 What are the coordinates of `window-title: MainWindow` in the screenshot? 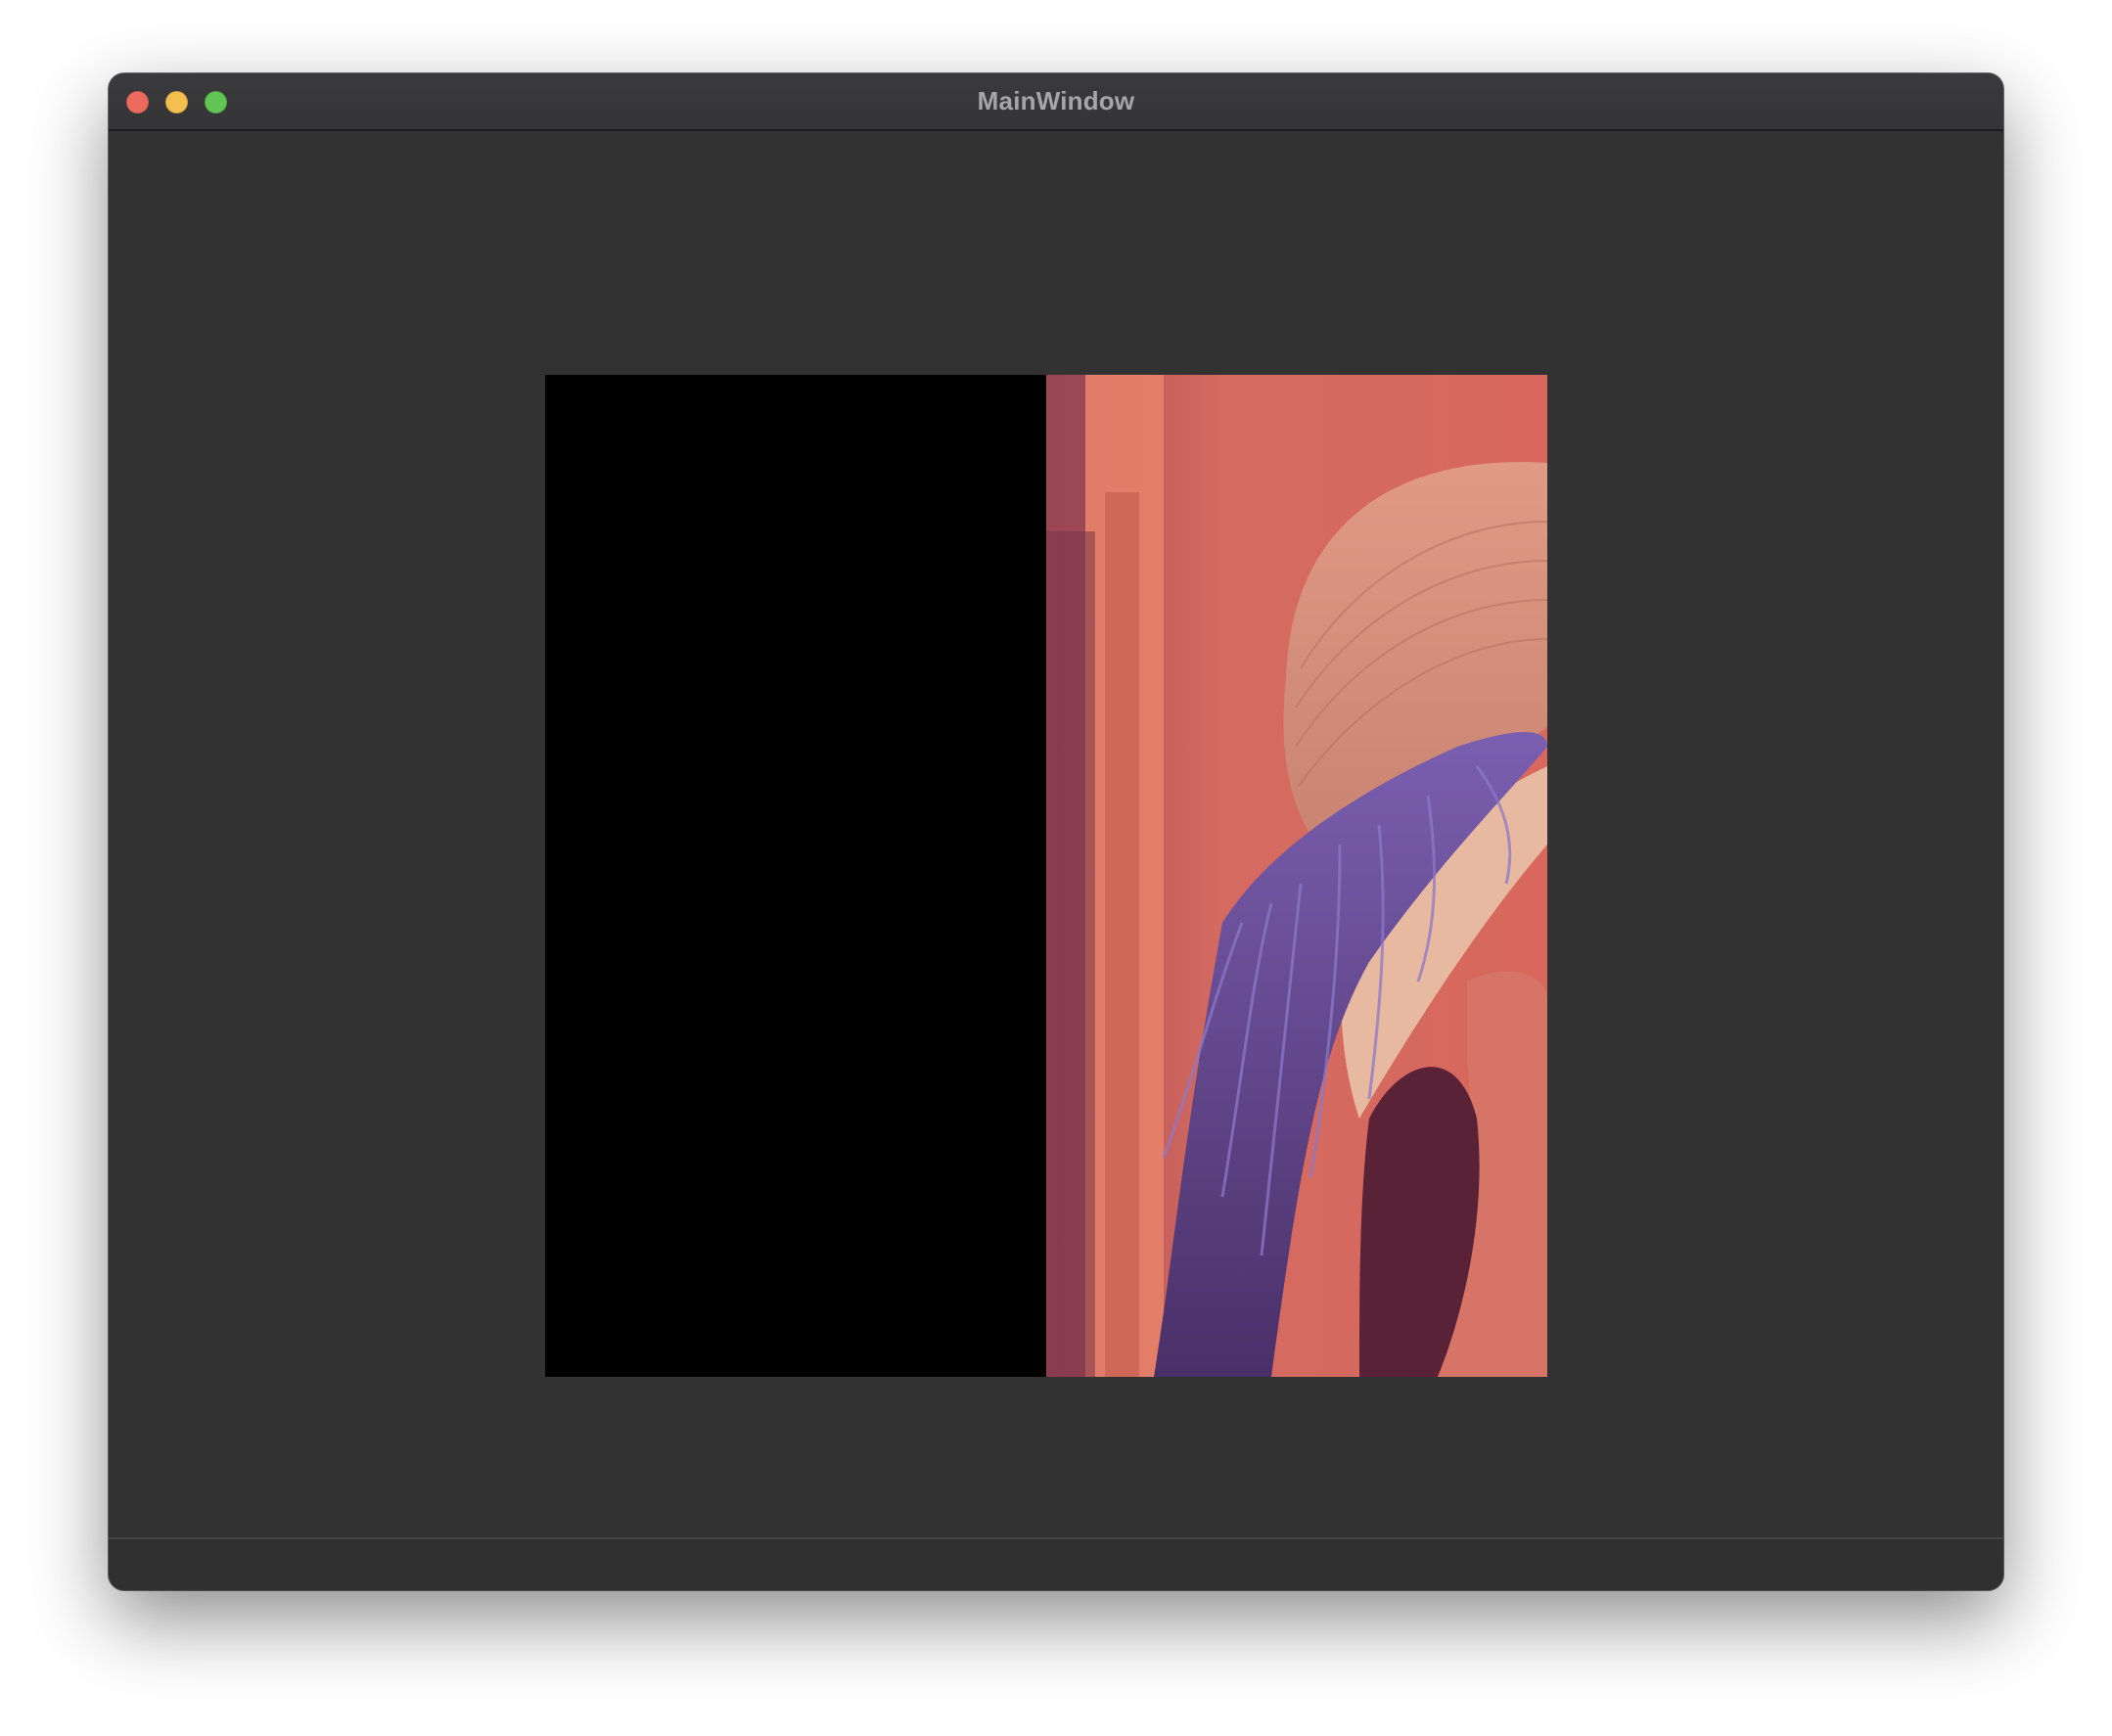 It's located at (1056, 100).